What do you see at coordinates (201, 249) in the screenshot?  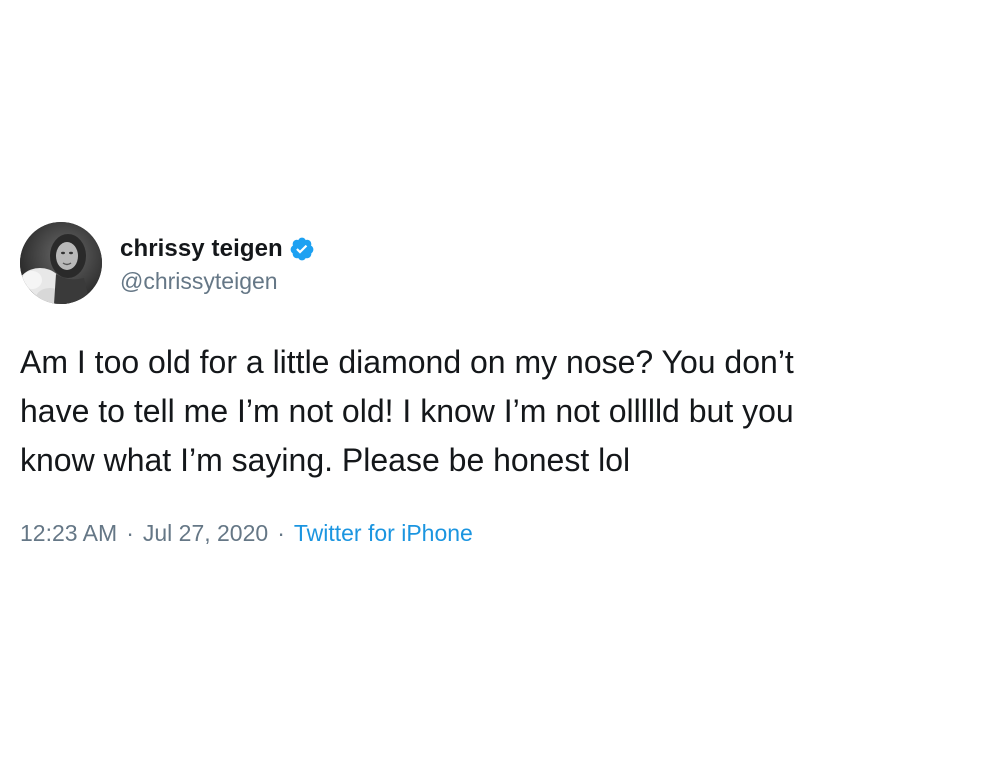 I see `display-name: chrissy teigen` at bounding box center [201, 249].